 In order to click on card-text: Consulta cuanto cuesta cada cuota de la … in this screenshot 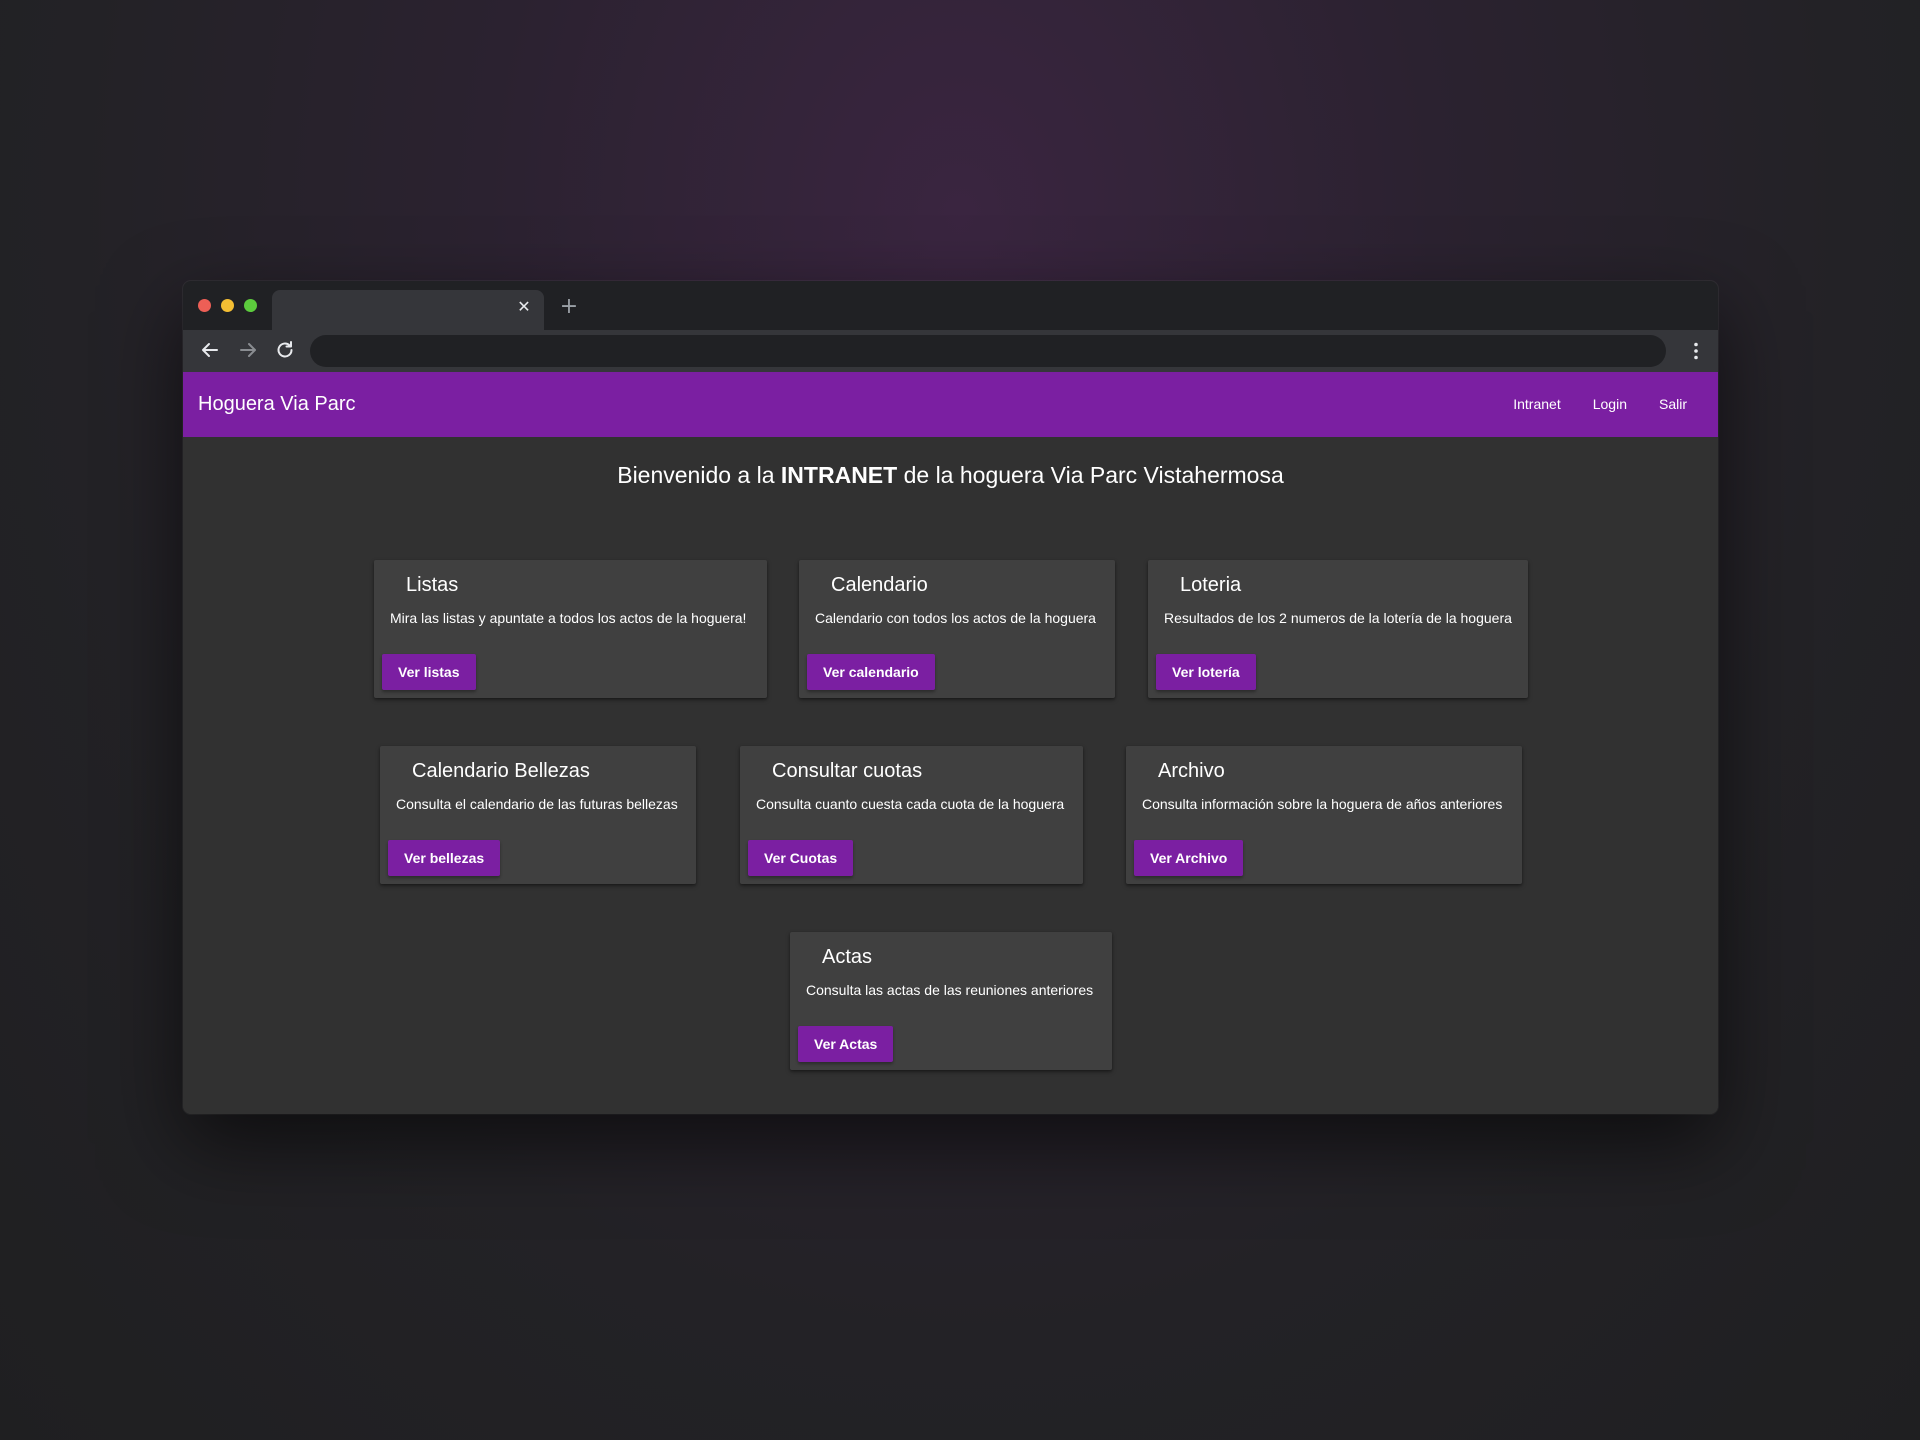, I will do `click(910, 804)`.